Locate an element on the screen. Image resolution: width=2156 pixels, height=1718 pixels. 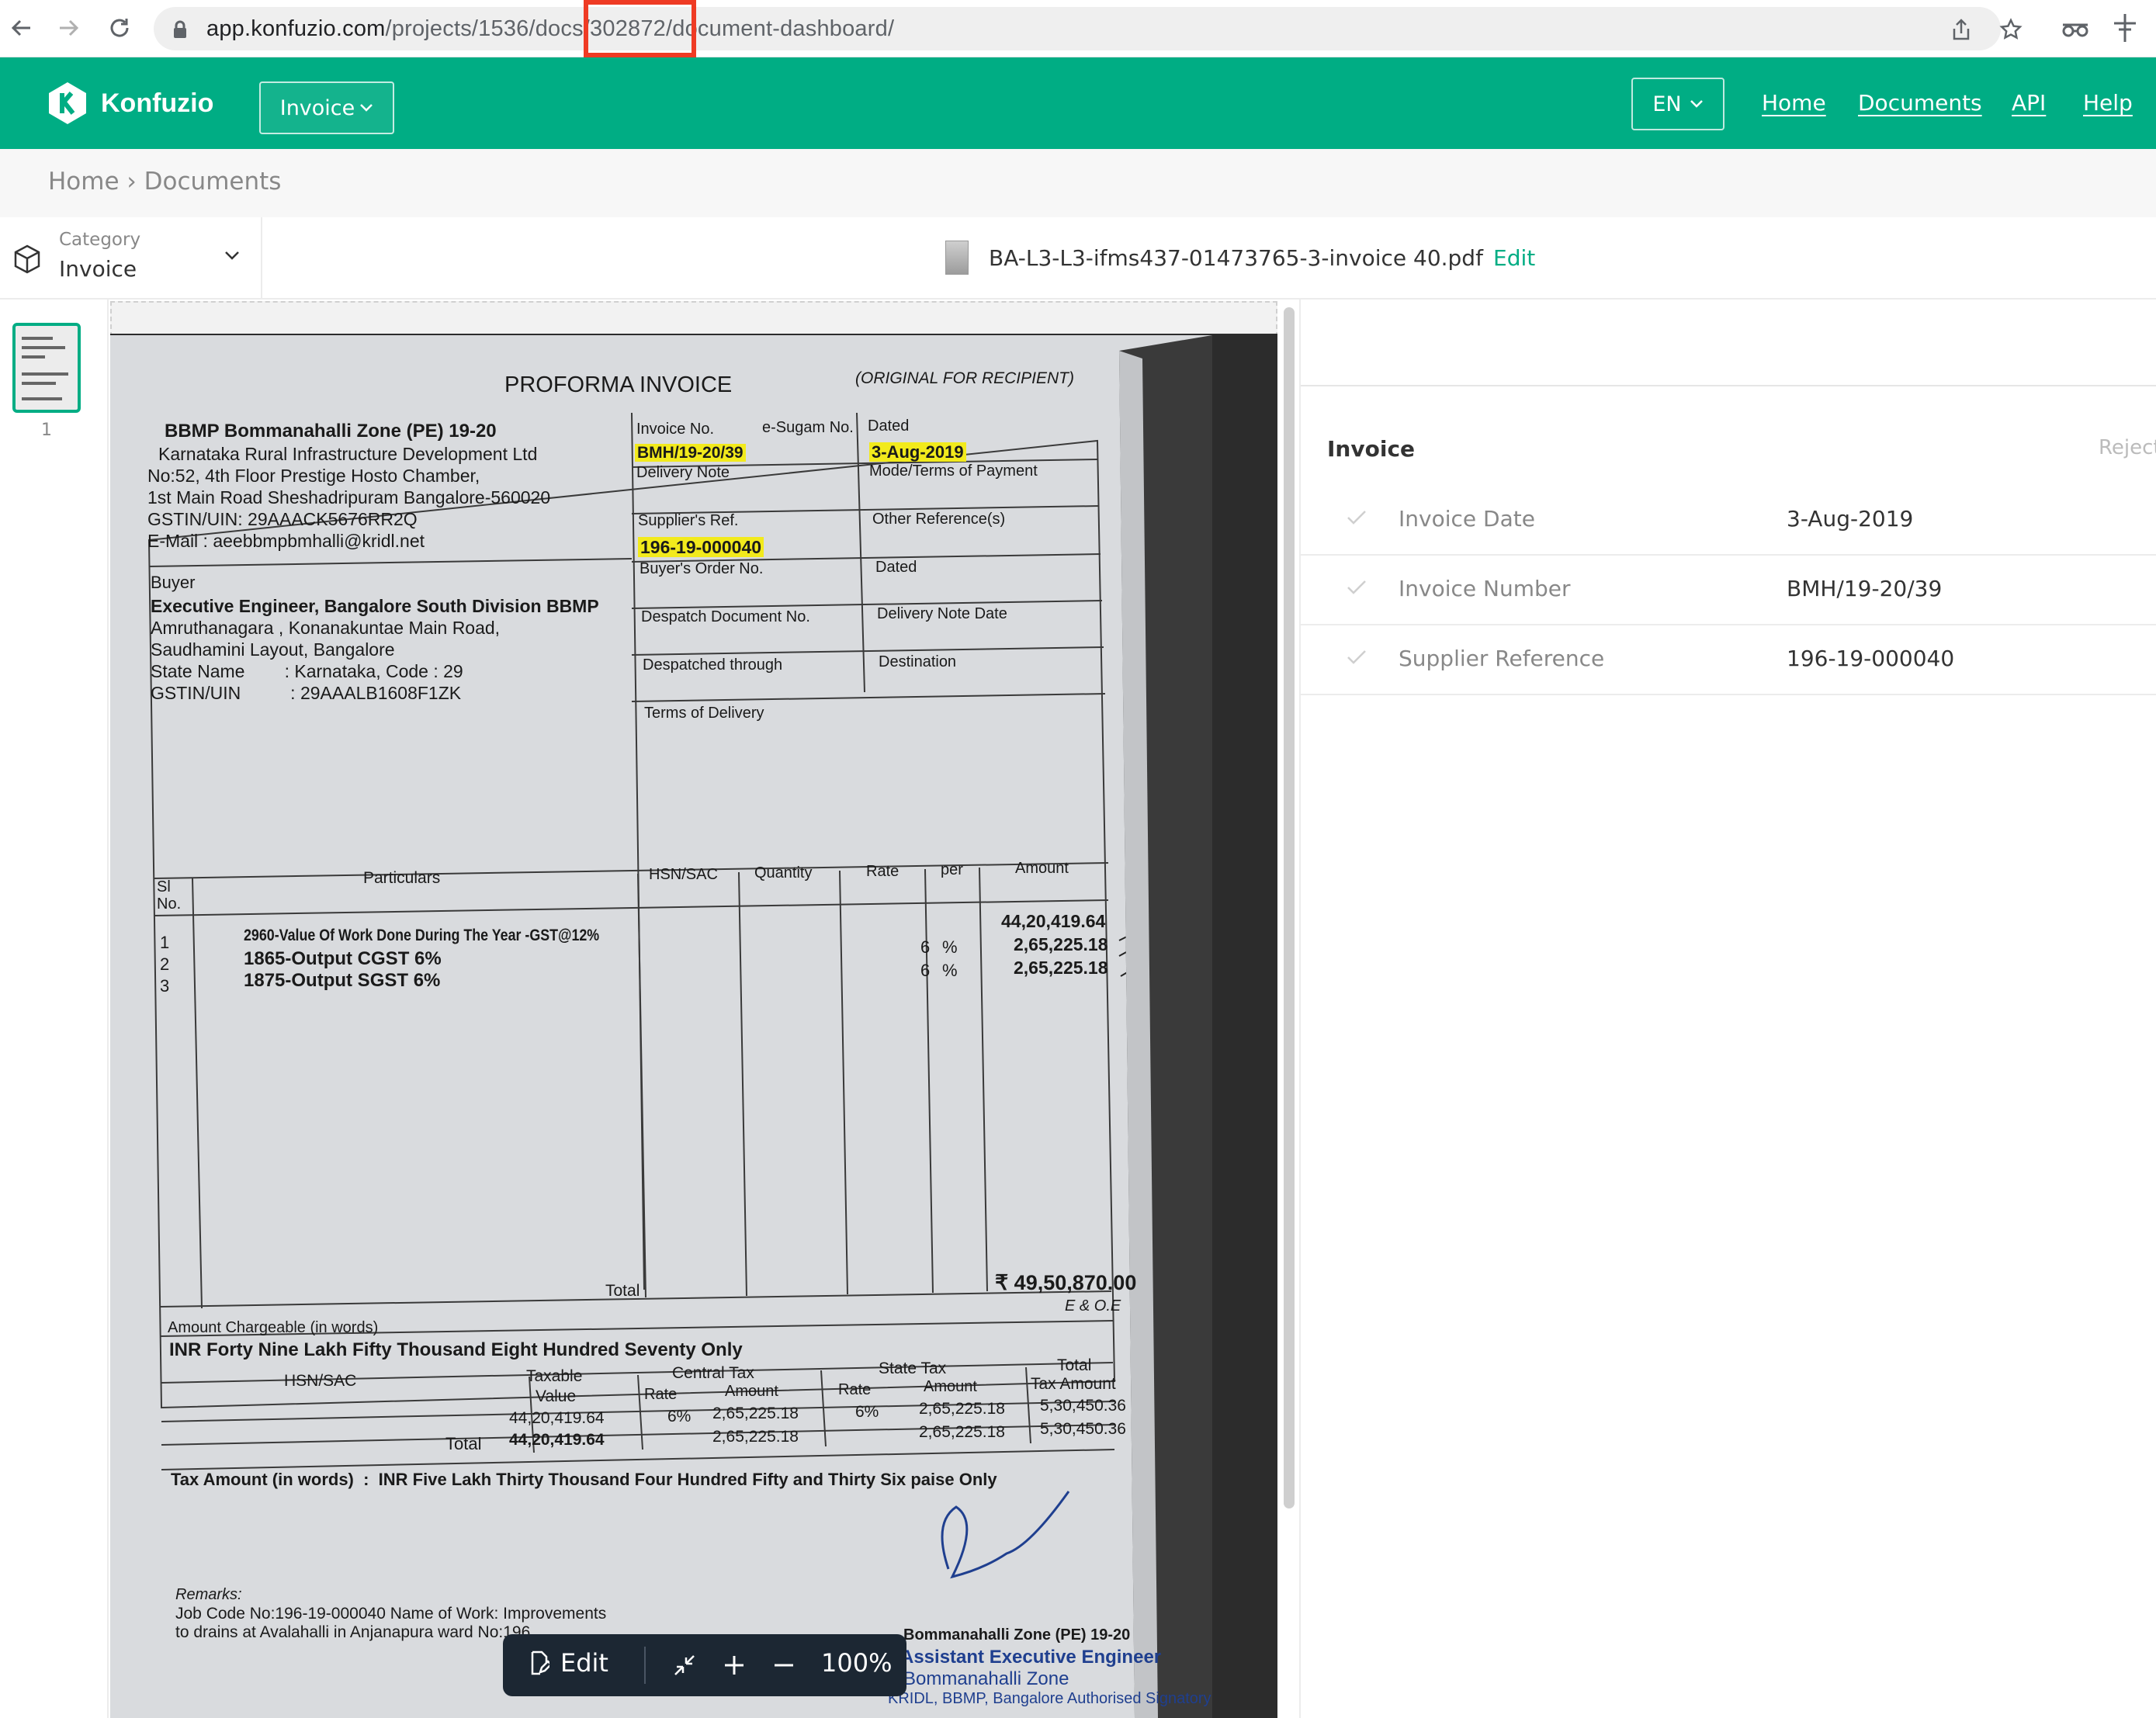
item-sl: 1 is located at coordinates (165, 943).